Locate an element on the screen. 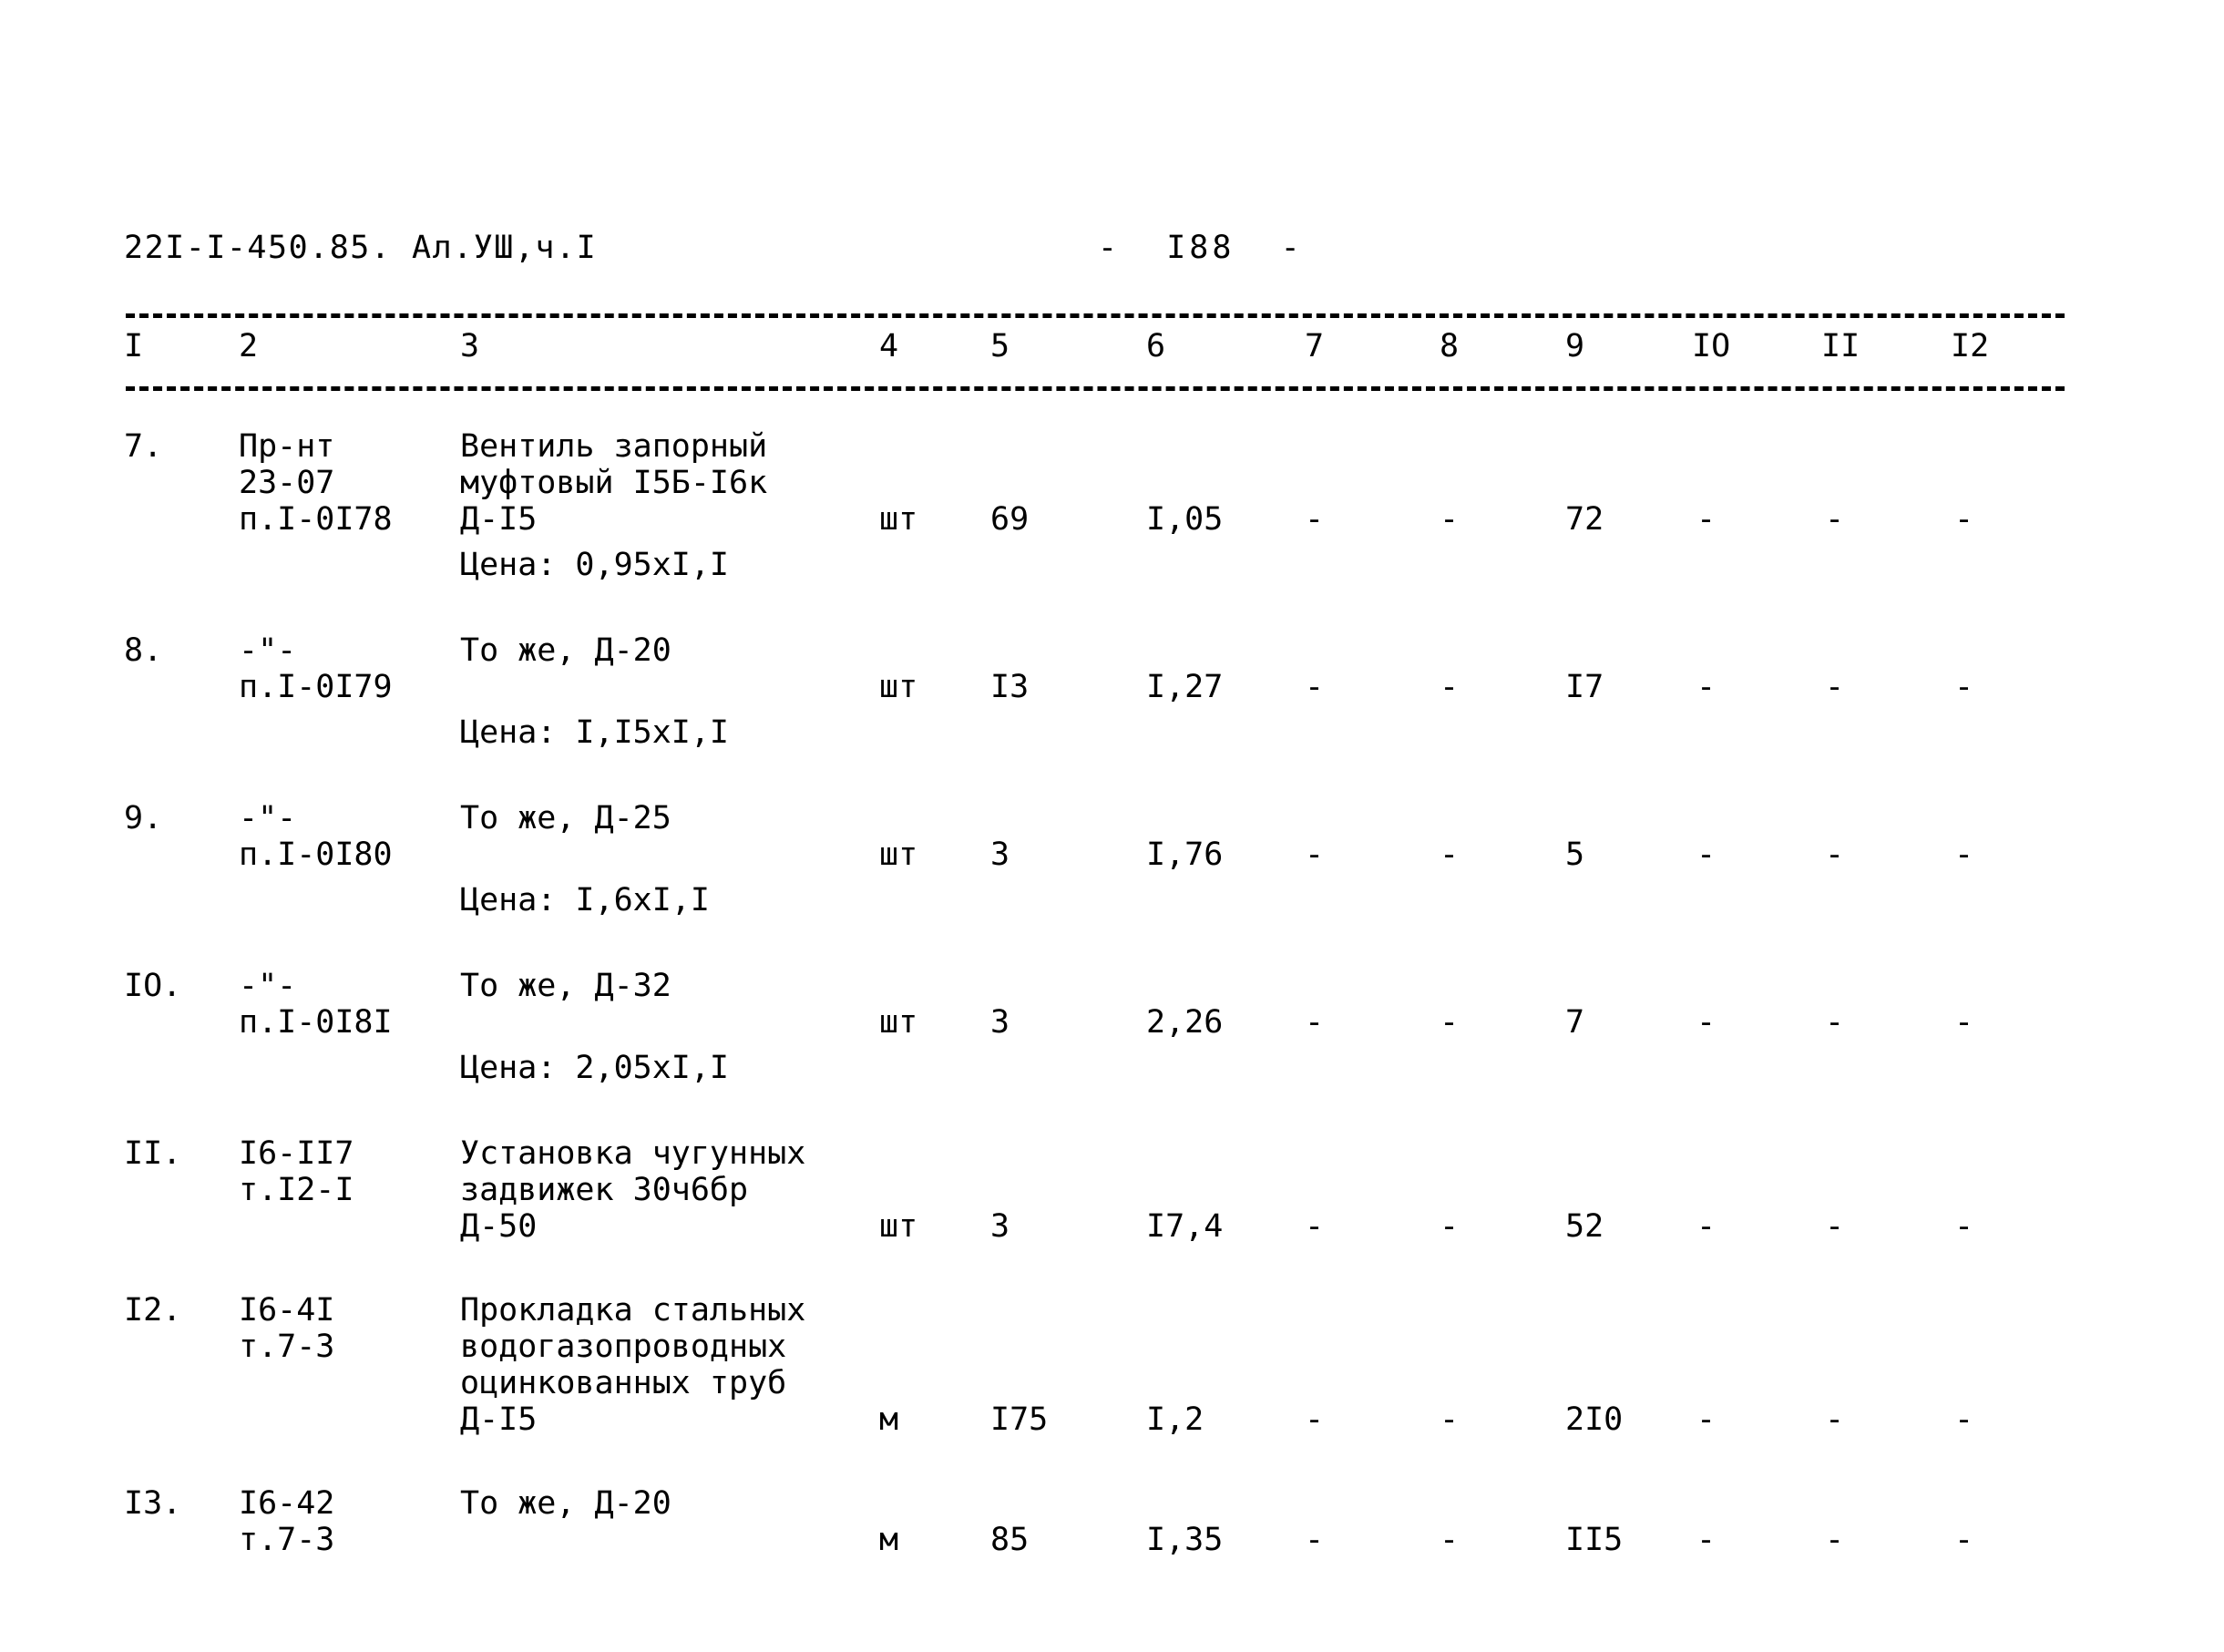 The height and width of the screenshot is (1652, 2224). row-unit-price: I7,4 is located at coordinates (1185, 1226).